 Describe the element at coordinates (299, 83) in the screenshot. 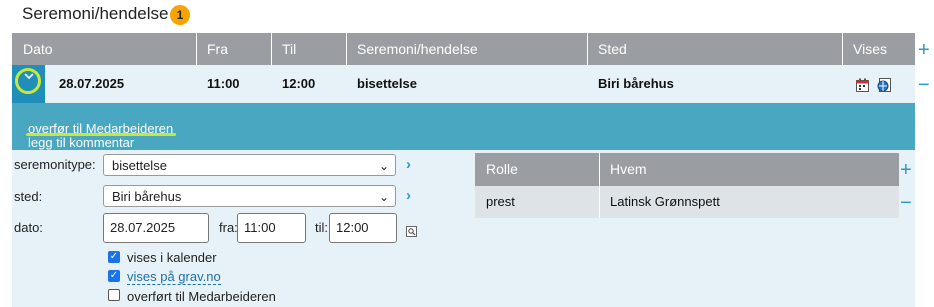

I see `row-til: 12:00` at that location.